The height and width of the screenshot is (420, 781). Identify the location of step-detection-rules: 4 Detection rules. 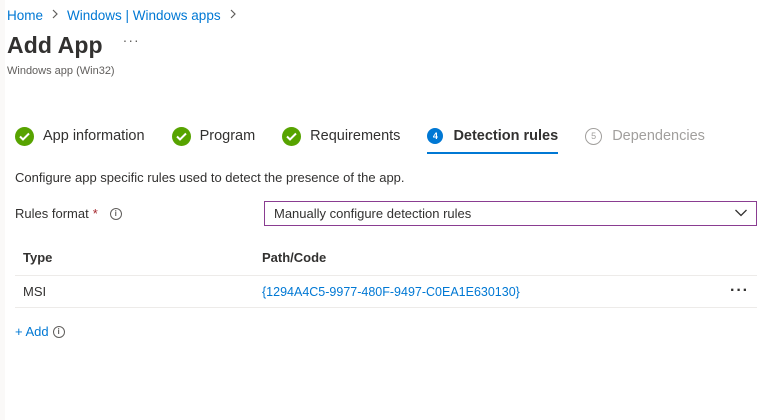
(493, 139).